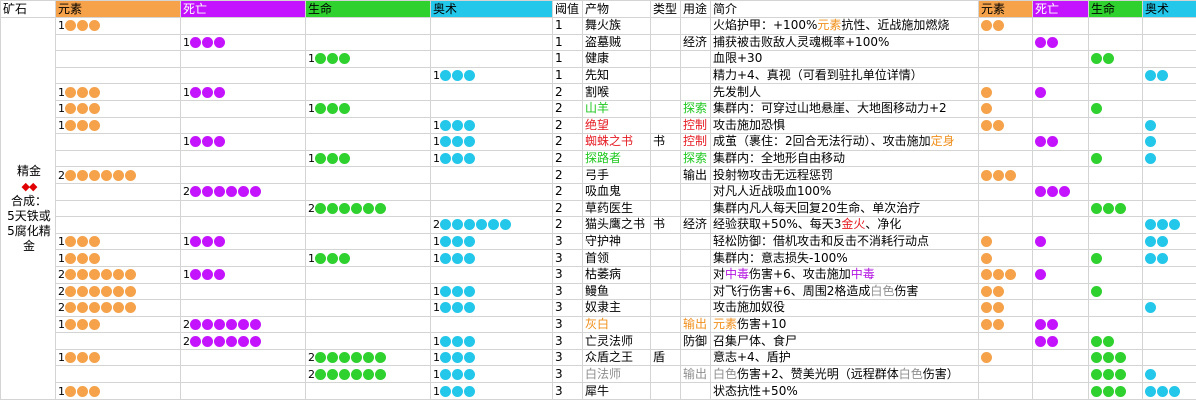 This screenshot has height=400, width=1196. I want to click on product-cell: 首领, so click(616, 258).